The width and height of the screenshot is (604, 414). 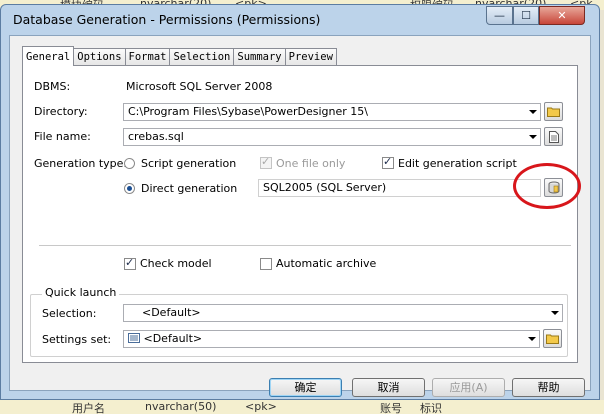 I want to click on one-file-only-label: One file only, so click(x=311, y=163).